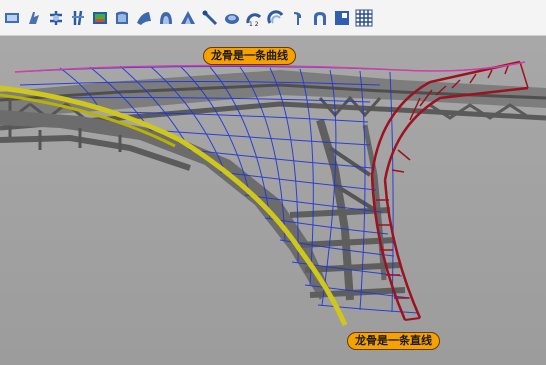  I want to click on extrude-icon, so click(34, 18).